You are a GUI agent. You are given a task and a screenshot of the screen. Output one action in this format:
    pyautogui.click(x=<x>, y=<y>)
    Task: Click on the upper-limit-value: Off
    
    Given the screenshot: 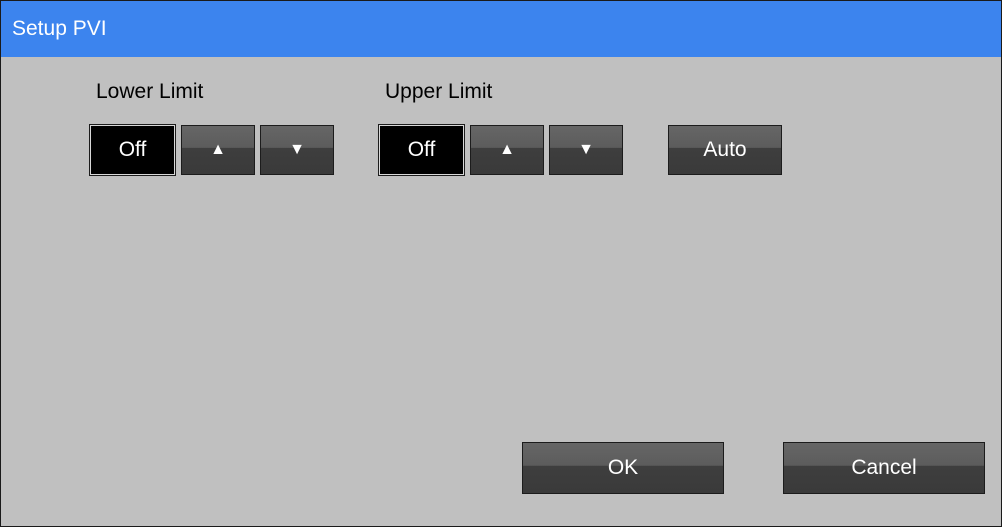 What is the action you would take?
    pyautogui.click(x=421, y=149)
    